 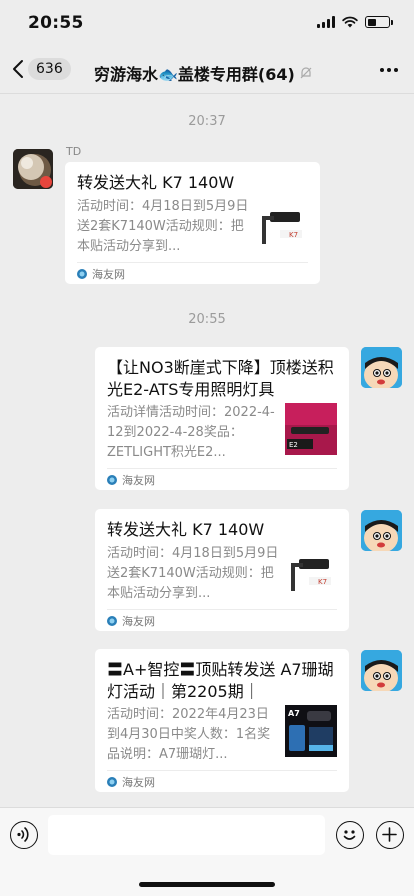 What do you see at coordinates (220, 680) in the screenshot?
I see `card-title: 〓A+智控〓顶贴转发送 A7珊瑚灯活动｜第2205期｜` at bounding box center [220, 680].